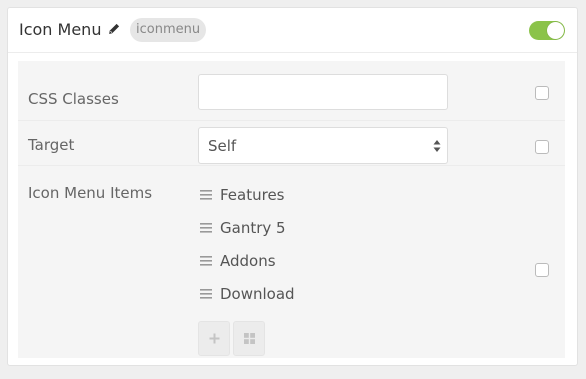 The height and width of the screenshot is (379, 586). What do you see at coordinates (292, 30) in the screenshot?
I see `card-header: Icon Menu iconmenu` at bounding box center [292, 30].